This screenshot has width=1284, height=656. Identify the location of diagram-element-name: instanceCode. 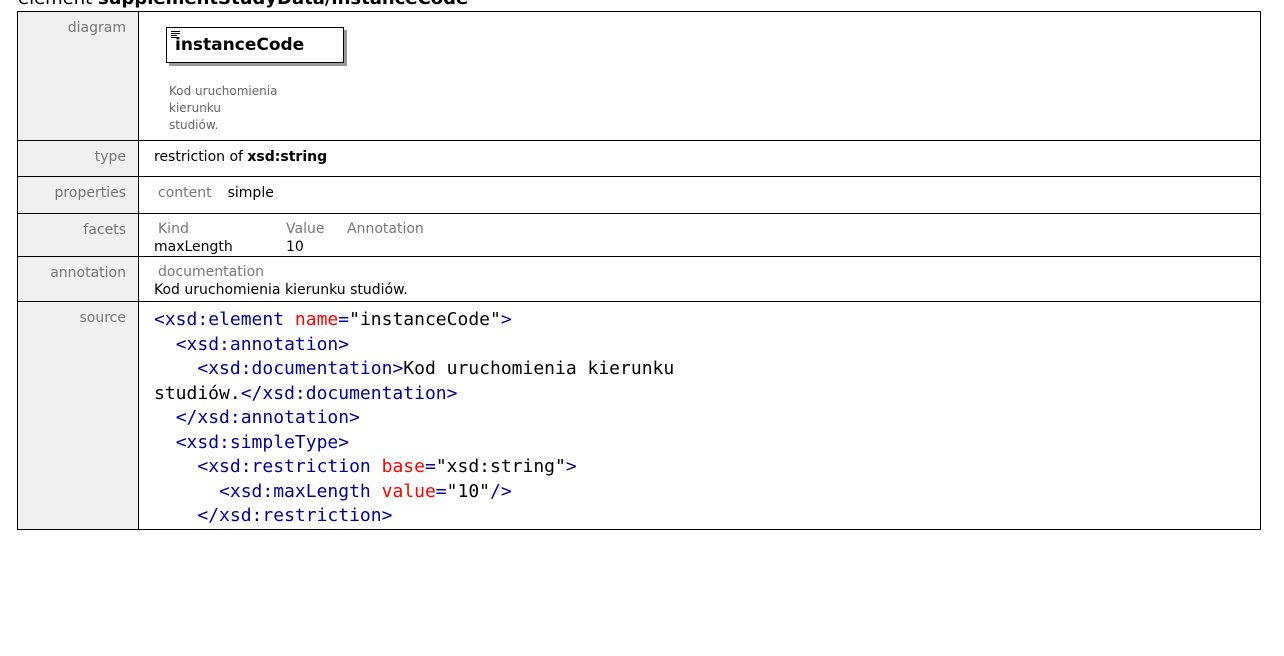
(240, 45).